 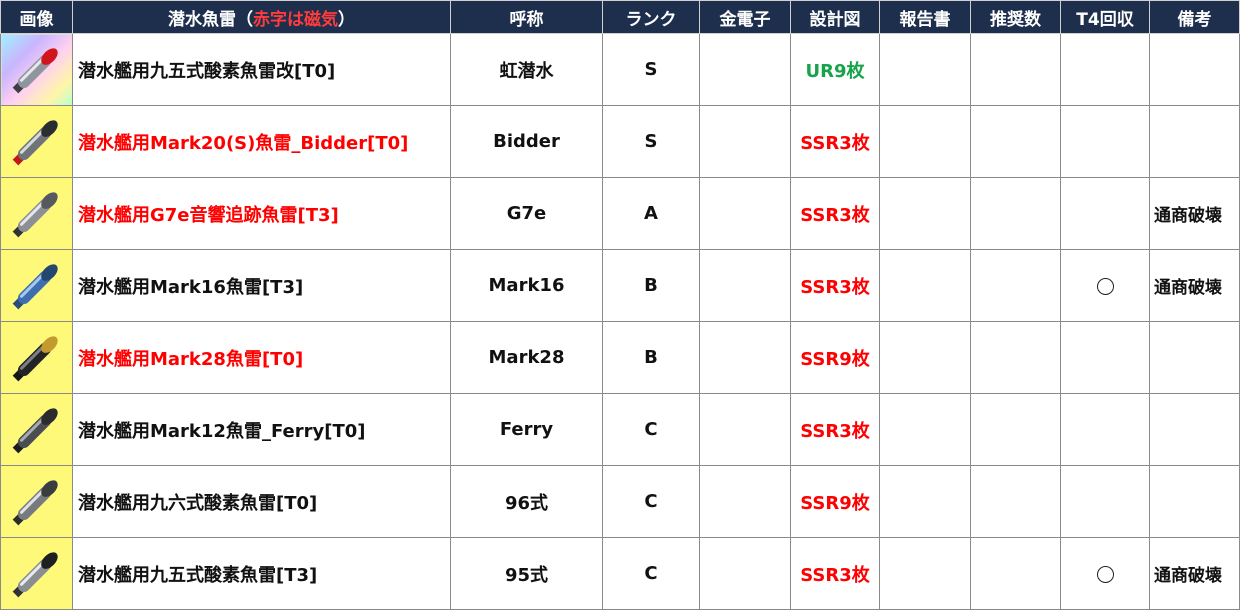 I want to click on torpedo-name: 潜水艦用G7e音響追跡魚雷[T3], so click(x=262, y=214).